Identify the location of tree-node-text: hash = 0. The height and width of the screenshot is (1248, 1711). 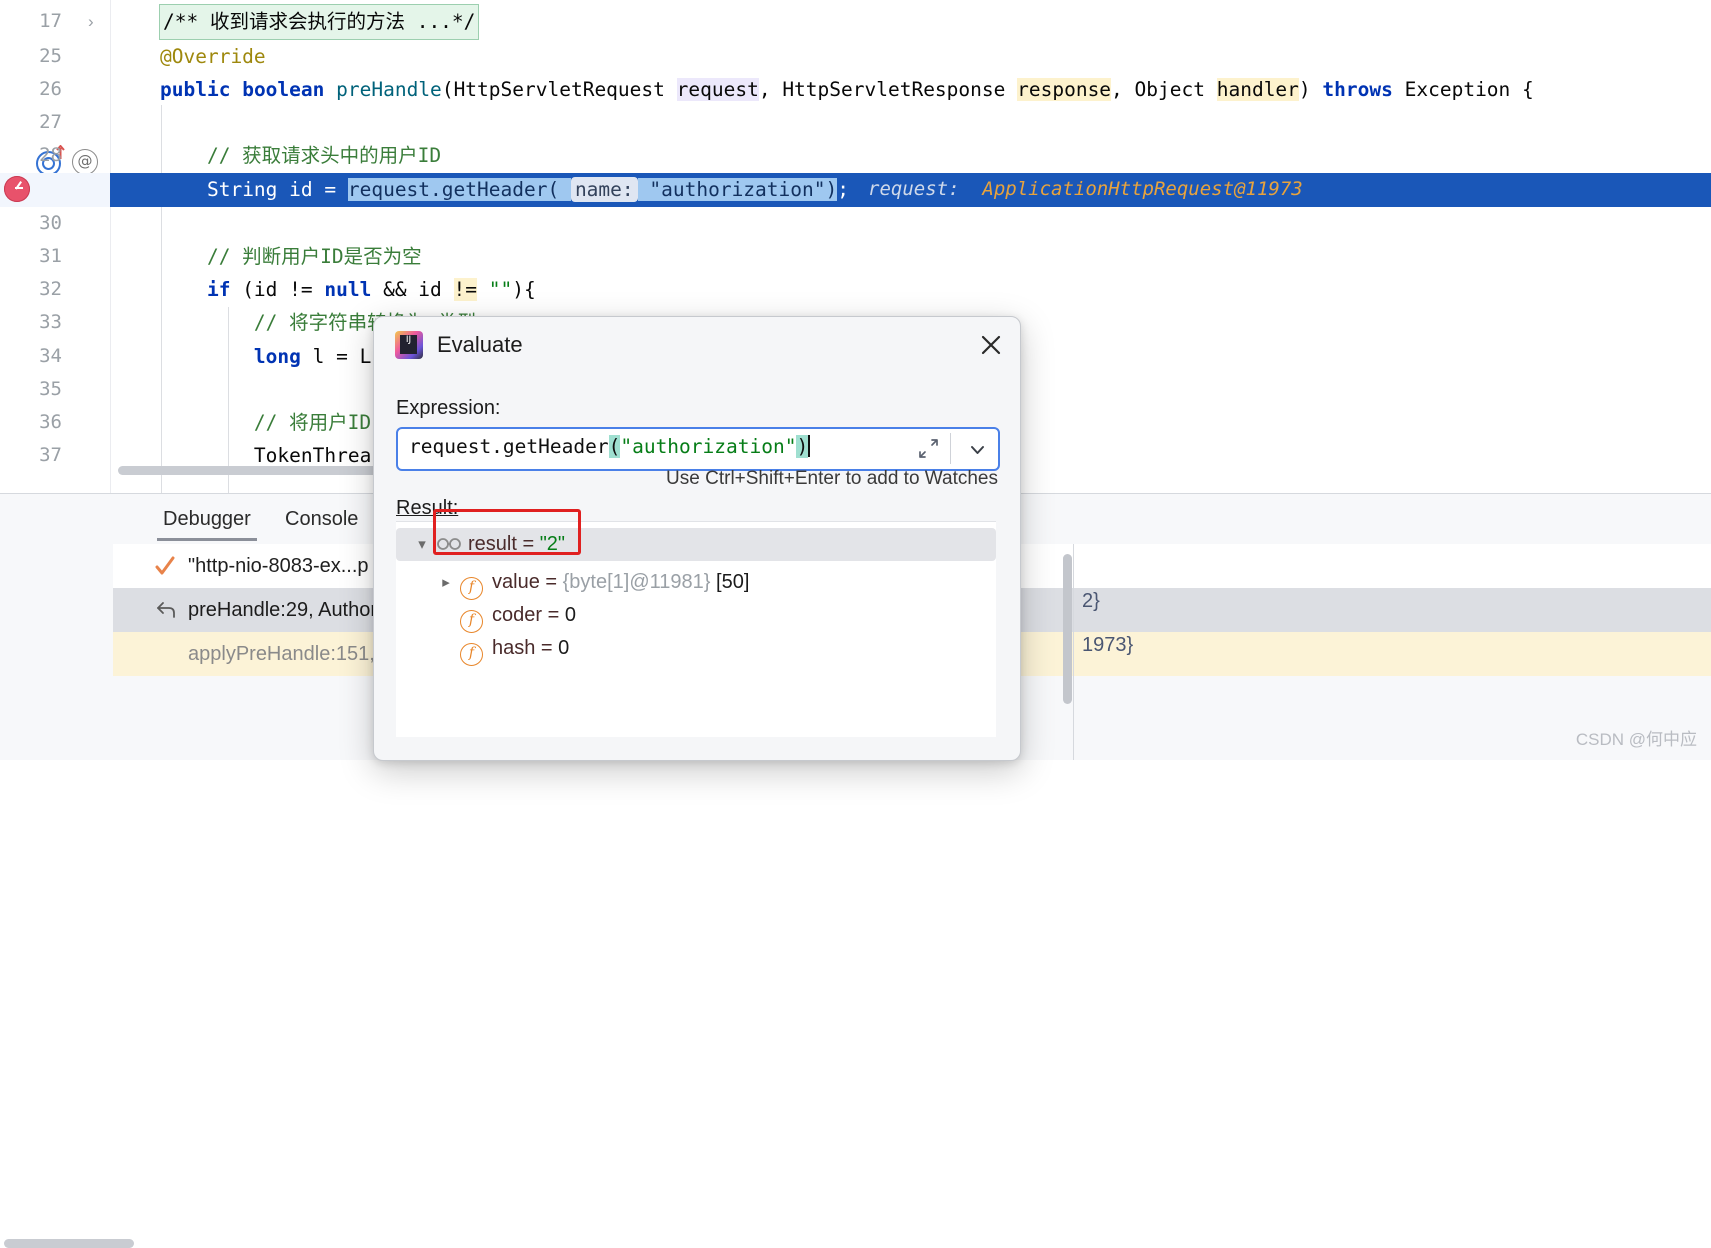
(530, 648).